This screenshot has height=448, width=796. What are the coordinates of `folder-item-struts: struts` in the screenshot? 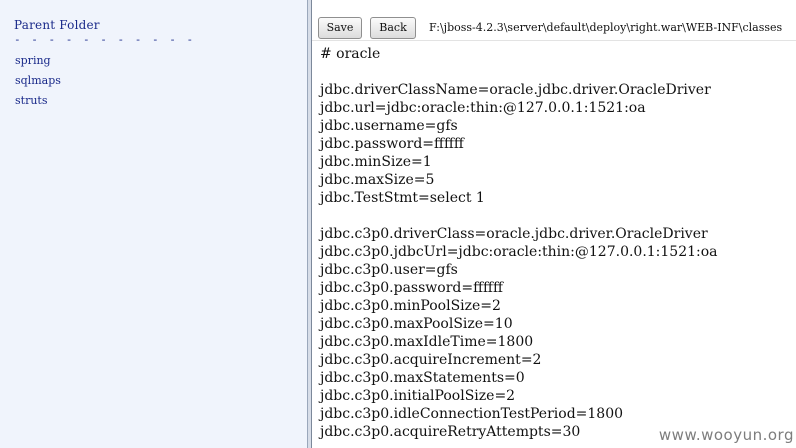 It's located at (38, 103).